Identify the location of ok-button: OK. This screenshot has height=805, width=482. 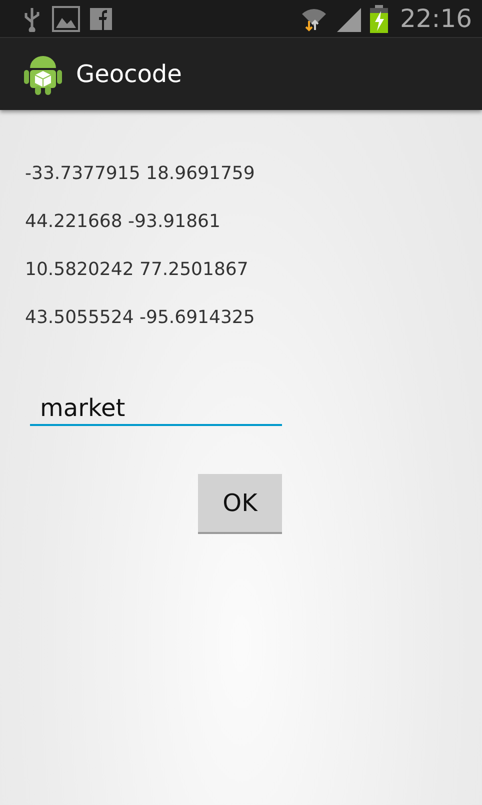
(240, 504).